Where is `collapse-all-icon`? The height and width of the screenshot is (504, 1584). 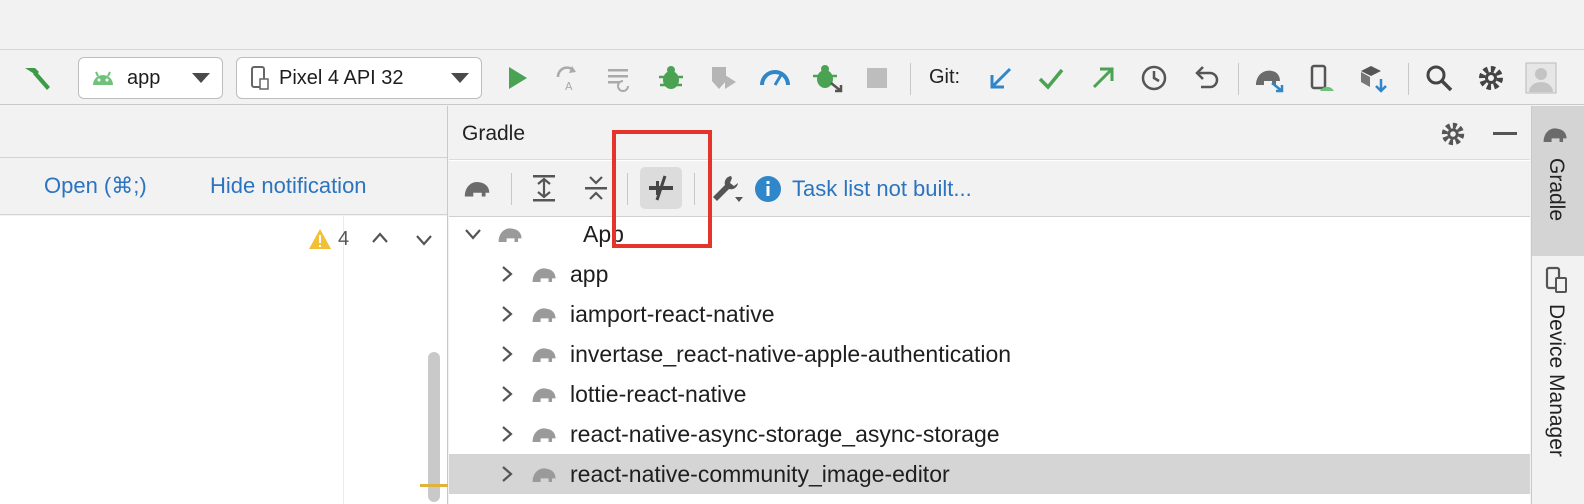 collapse-all-icon is located at coordinates (596, 188).